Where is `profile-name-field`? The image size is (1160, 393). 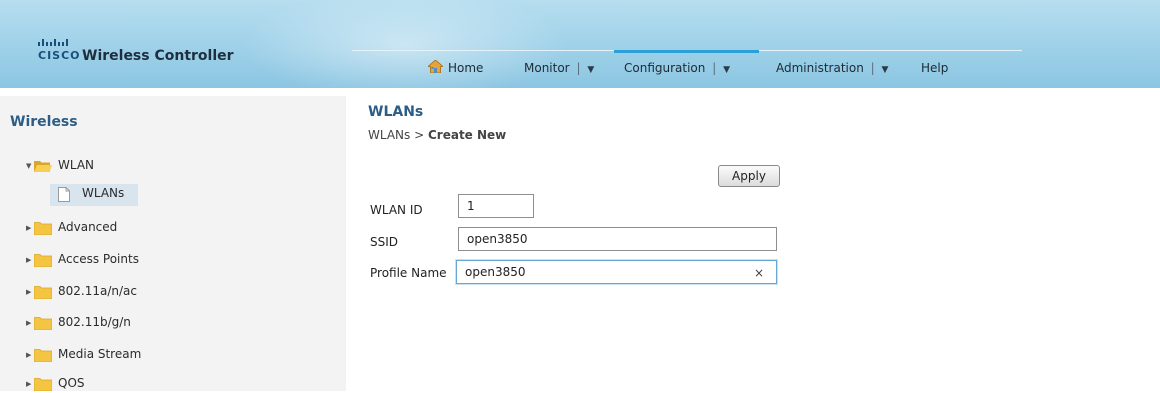 profile-name-field is located at coordinates (616, 272).